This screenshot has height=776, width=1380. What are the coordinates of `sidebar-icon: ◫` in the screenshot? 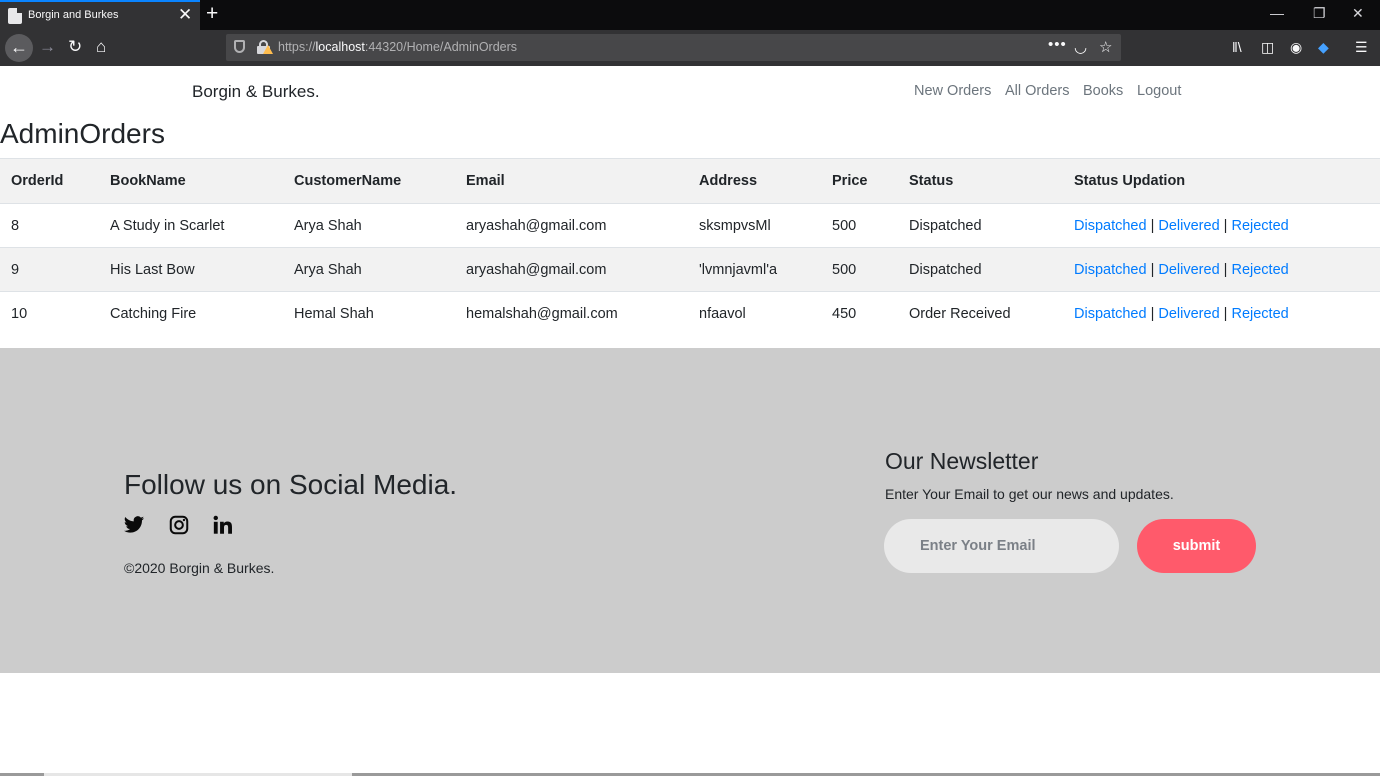 It's located at (1267, 47).